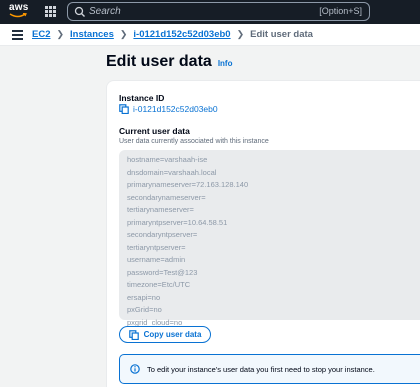 The height and width of the screenshot is (387, 420). I want to click on user-data-line: tertiarynameserver=, so click(160, 209).